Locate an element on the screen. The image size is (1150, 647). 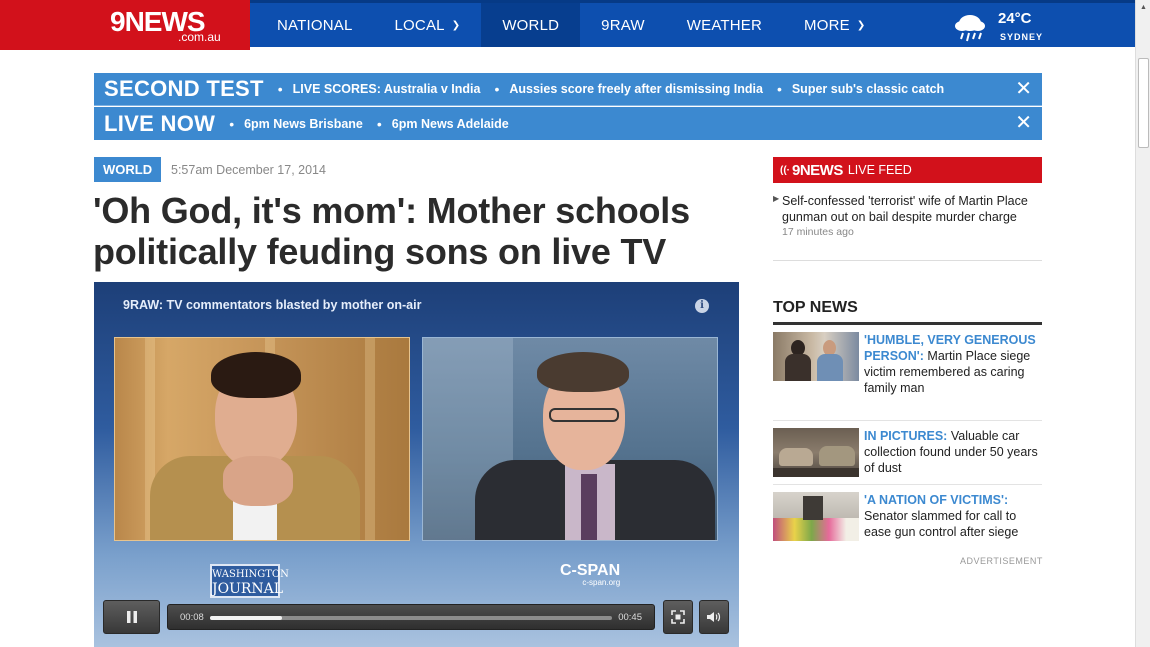
video-controls: 00:08 00:45 is located at coordinates (416, 618).